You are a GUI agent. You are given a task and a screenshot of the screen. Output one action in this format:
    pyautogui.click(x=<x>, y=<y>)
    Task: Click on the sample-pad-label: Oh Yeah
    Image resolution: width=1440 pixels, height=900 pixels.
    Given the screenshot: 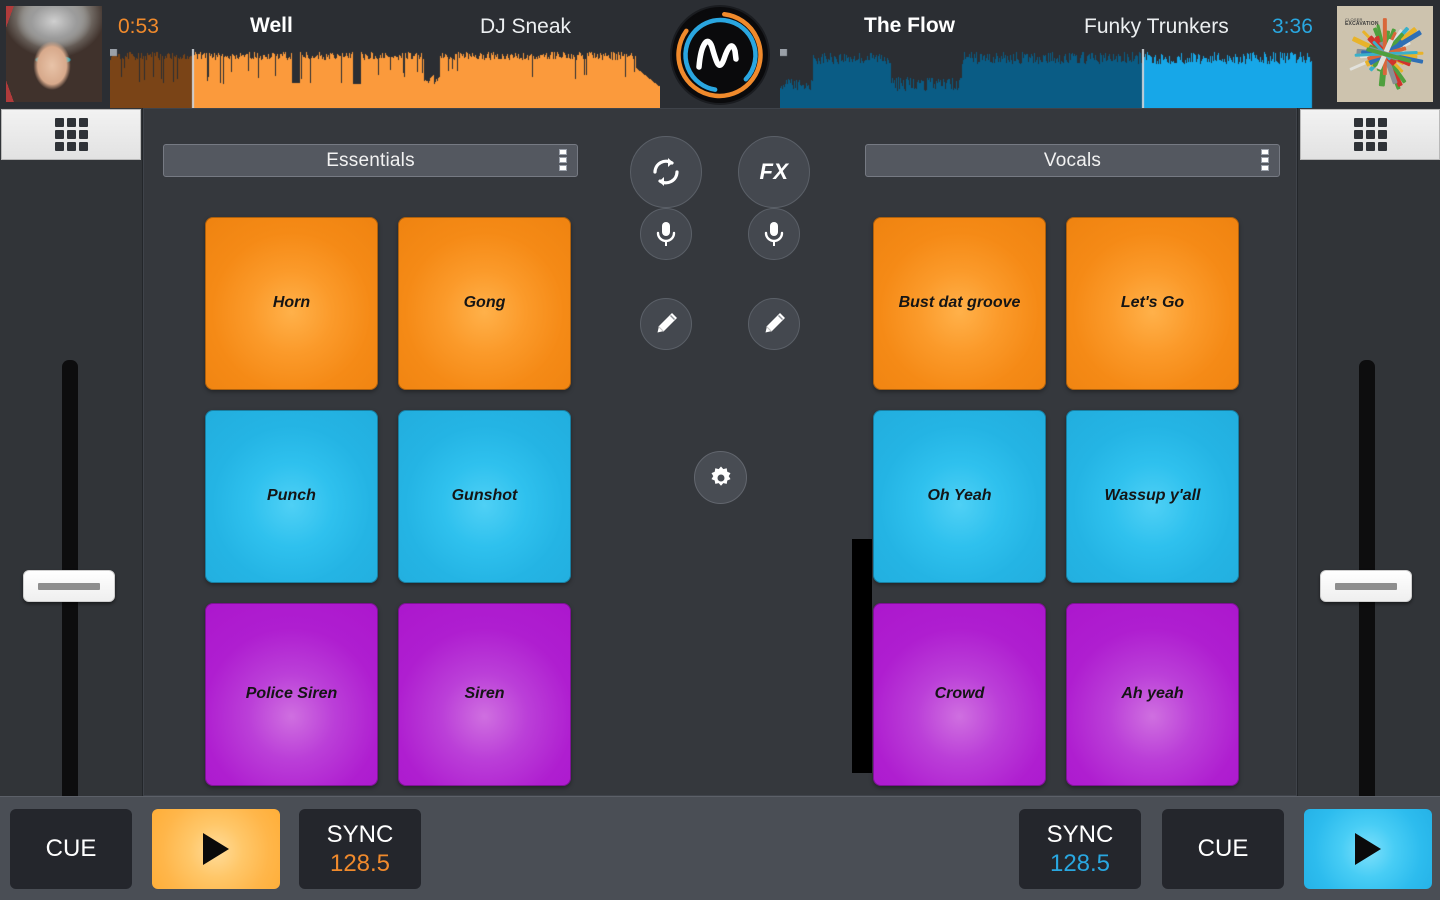 What is the action you would take?
    pyautogui.click(x=959, y=496)
    